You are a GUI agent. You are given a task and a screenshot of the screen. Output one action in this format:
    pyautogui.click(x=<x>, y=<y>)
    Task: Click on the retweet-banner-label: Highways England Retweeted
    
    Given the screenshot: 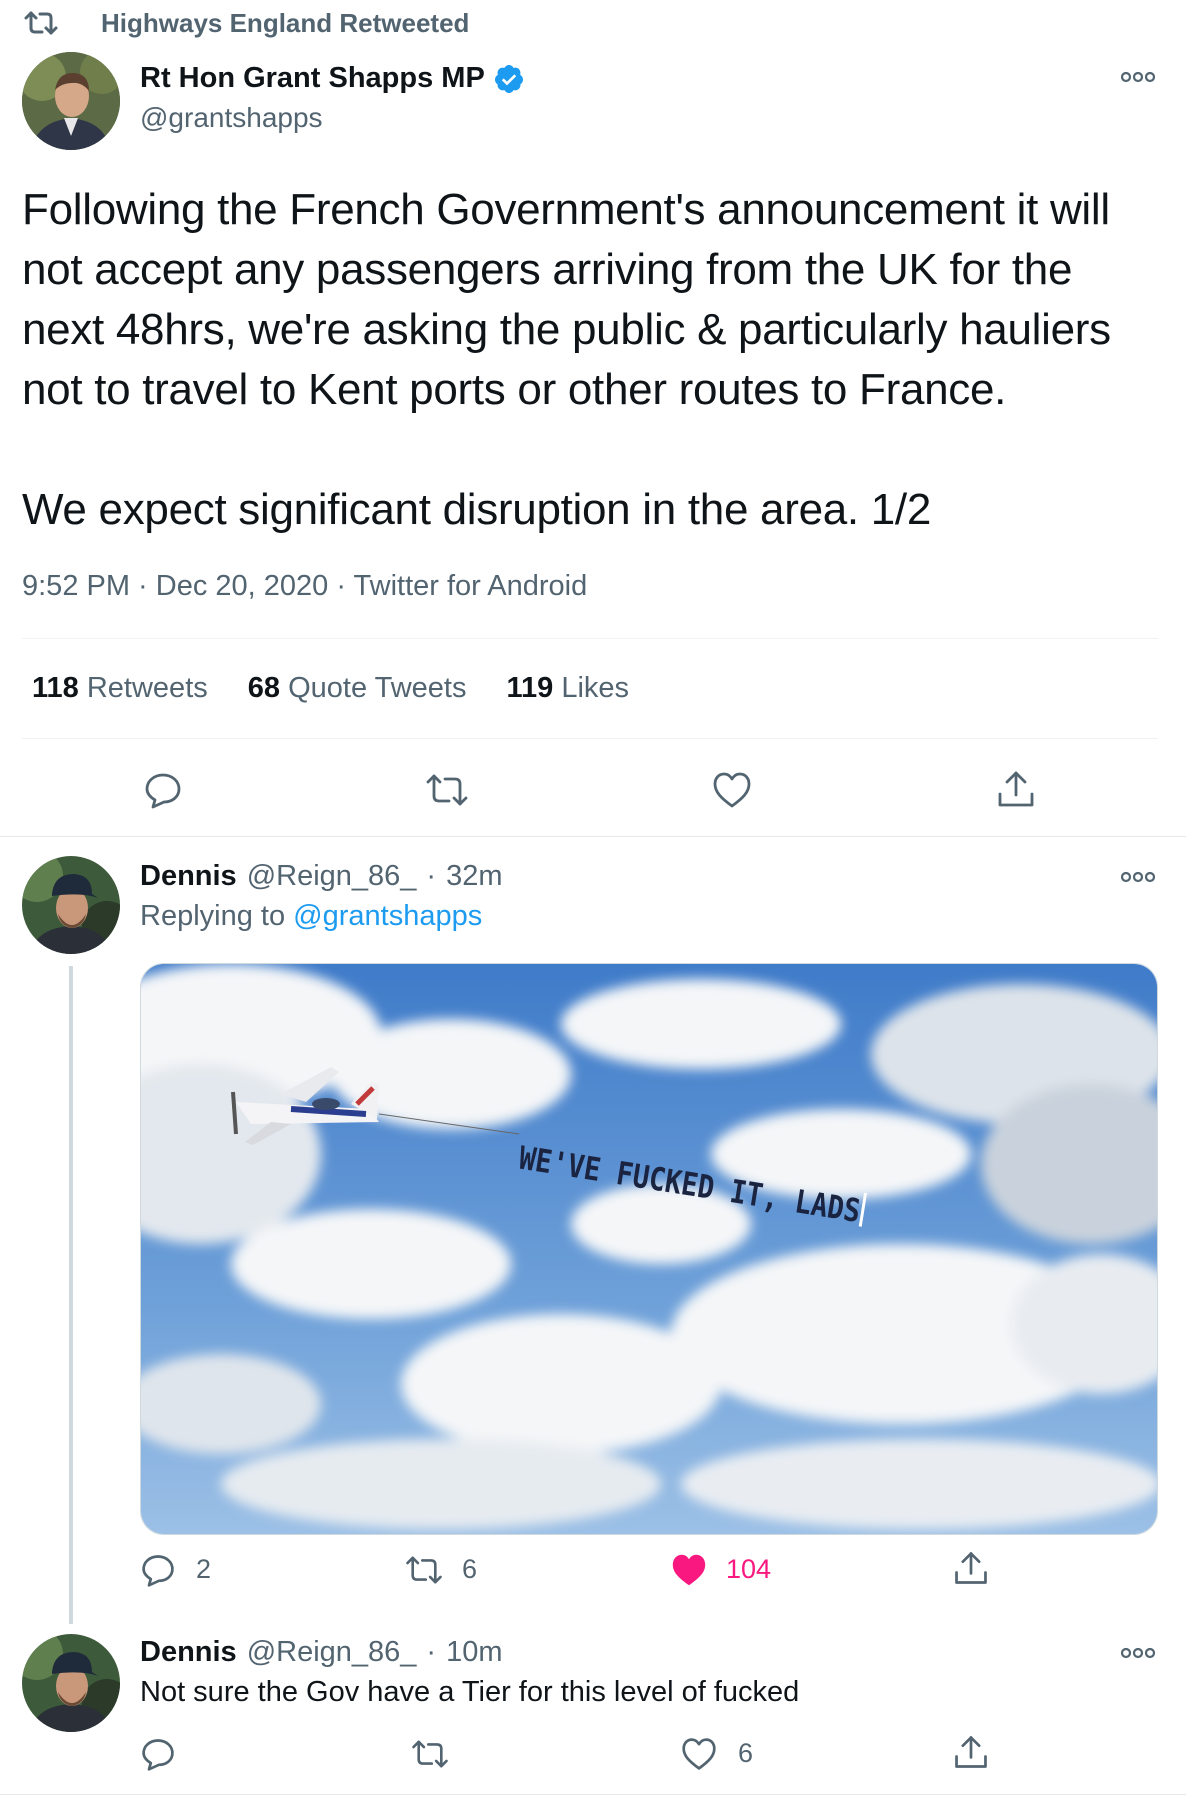 What is the action you would take?
    pyautogui.click(x=285, y=23)
    